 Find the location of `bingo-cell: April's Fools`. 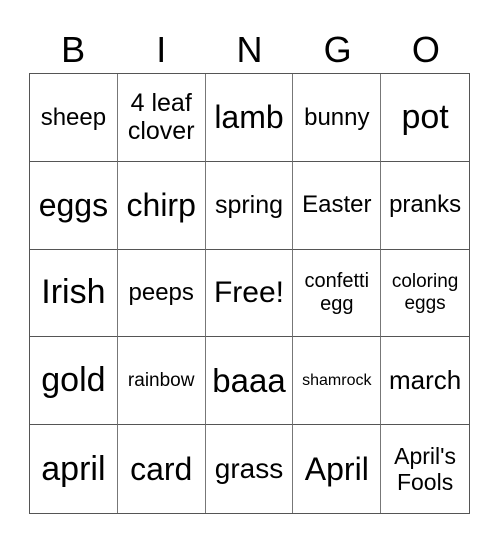

bingo-cell: April's Fools is located at coordinates (425, 469).